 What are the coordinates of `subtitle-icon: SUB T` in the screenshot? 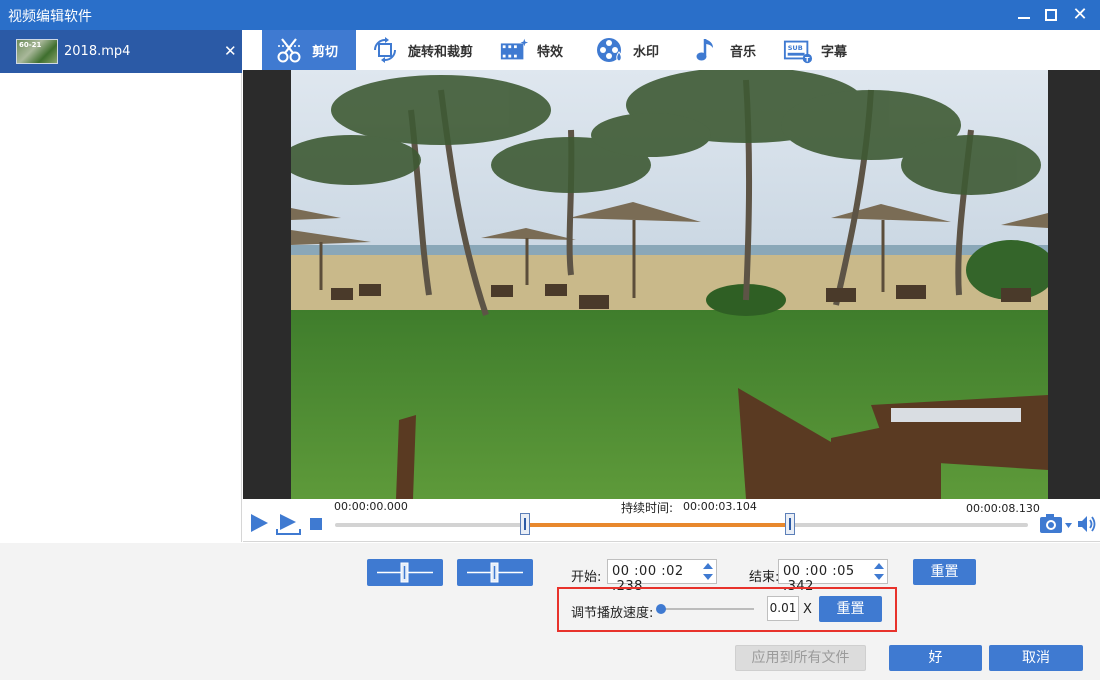 It's located at (798, 50).